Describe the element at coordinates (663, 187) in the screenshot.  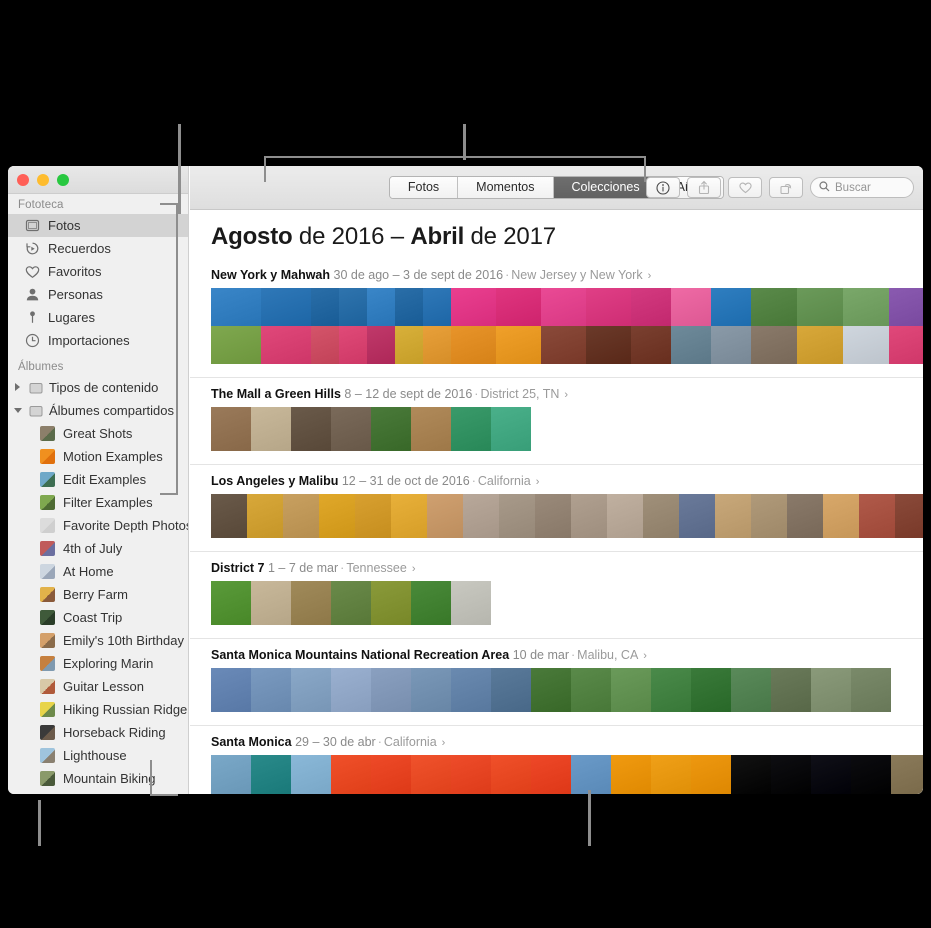
I see `info-button` at that location.